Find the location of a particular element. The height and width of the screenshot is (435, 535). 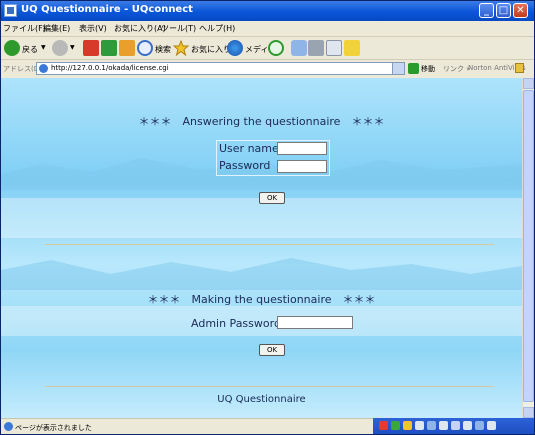

search-icon is located at coordinates (145, 48).